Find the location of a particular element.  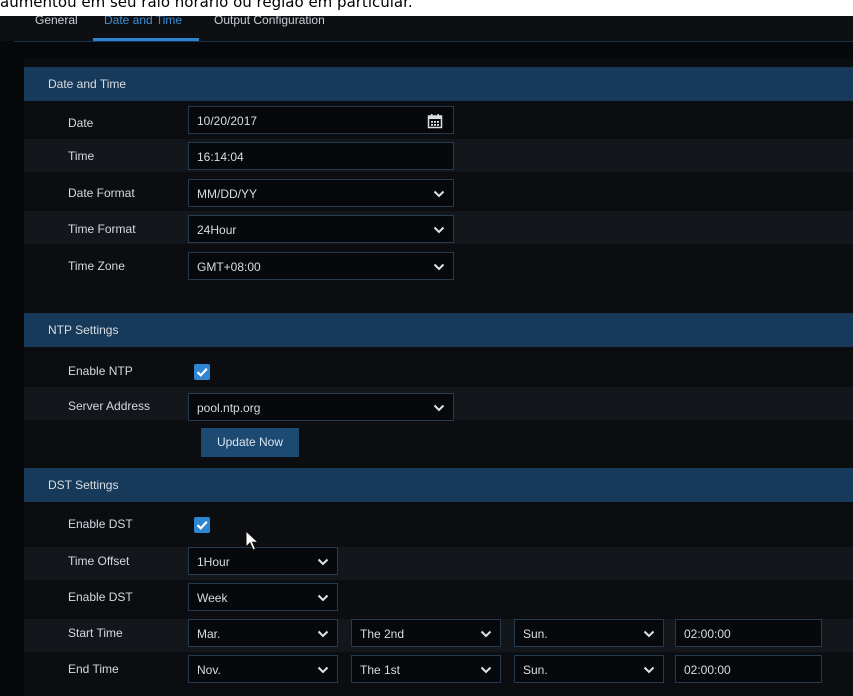

server-address-value: pool.ntp.org is located at coordinates (229, 408).